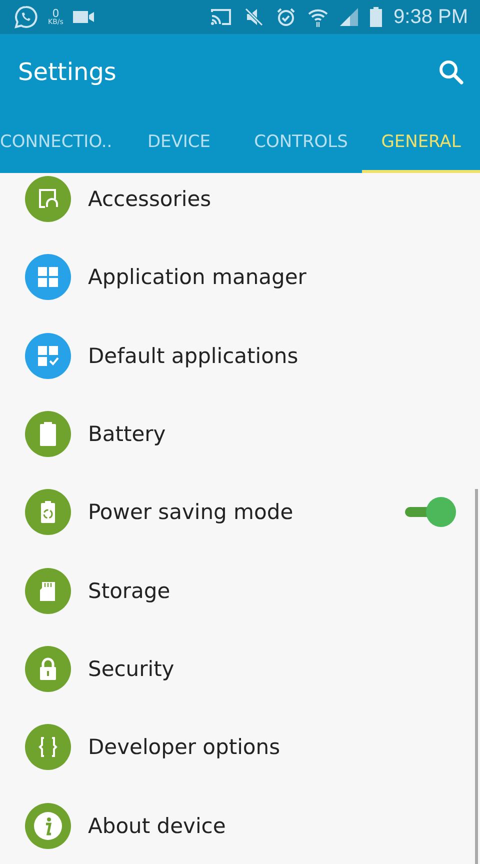 The height and width of the screenshot is (864, 480). What do you see at coordinates (271, 590) in the screenshot?
I see `setting-label: Storage` at bounding box center [271, 590].